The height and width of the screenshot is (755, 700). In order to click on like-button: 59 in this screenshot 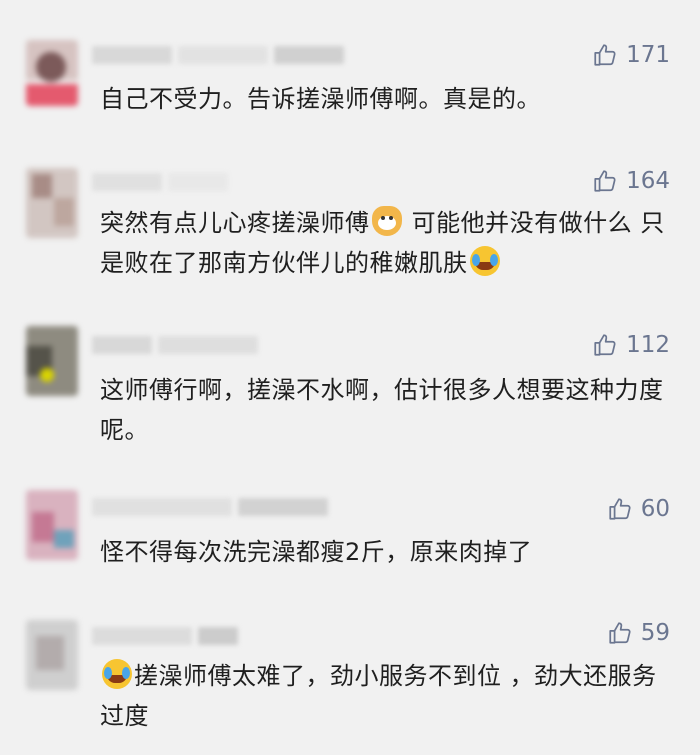, I will do `click(638, 633)`.